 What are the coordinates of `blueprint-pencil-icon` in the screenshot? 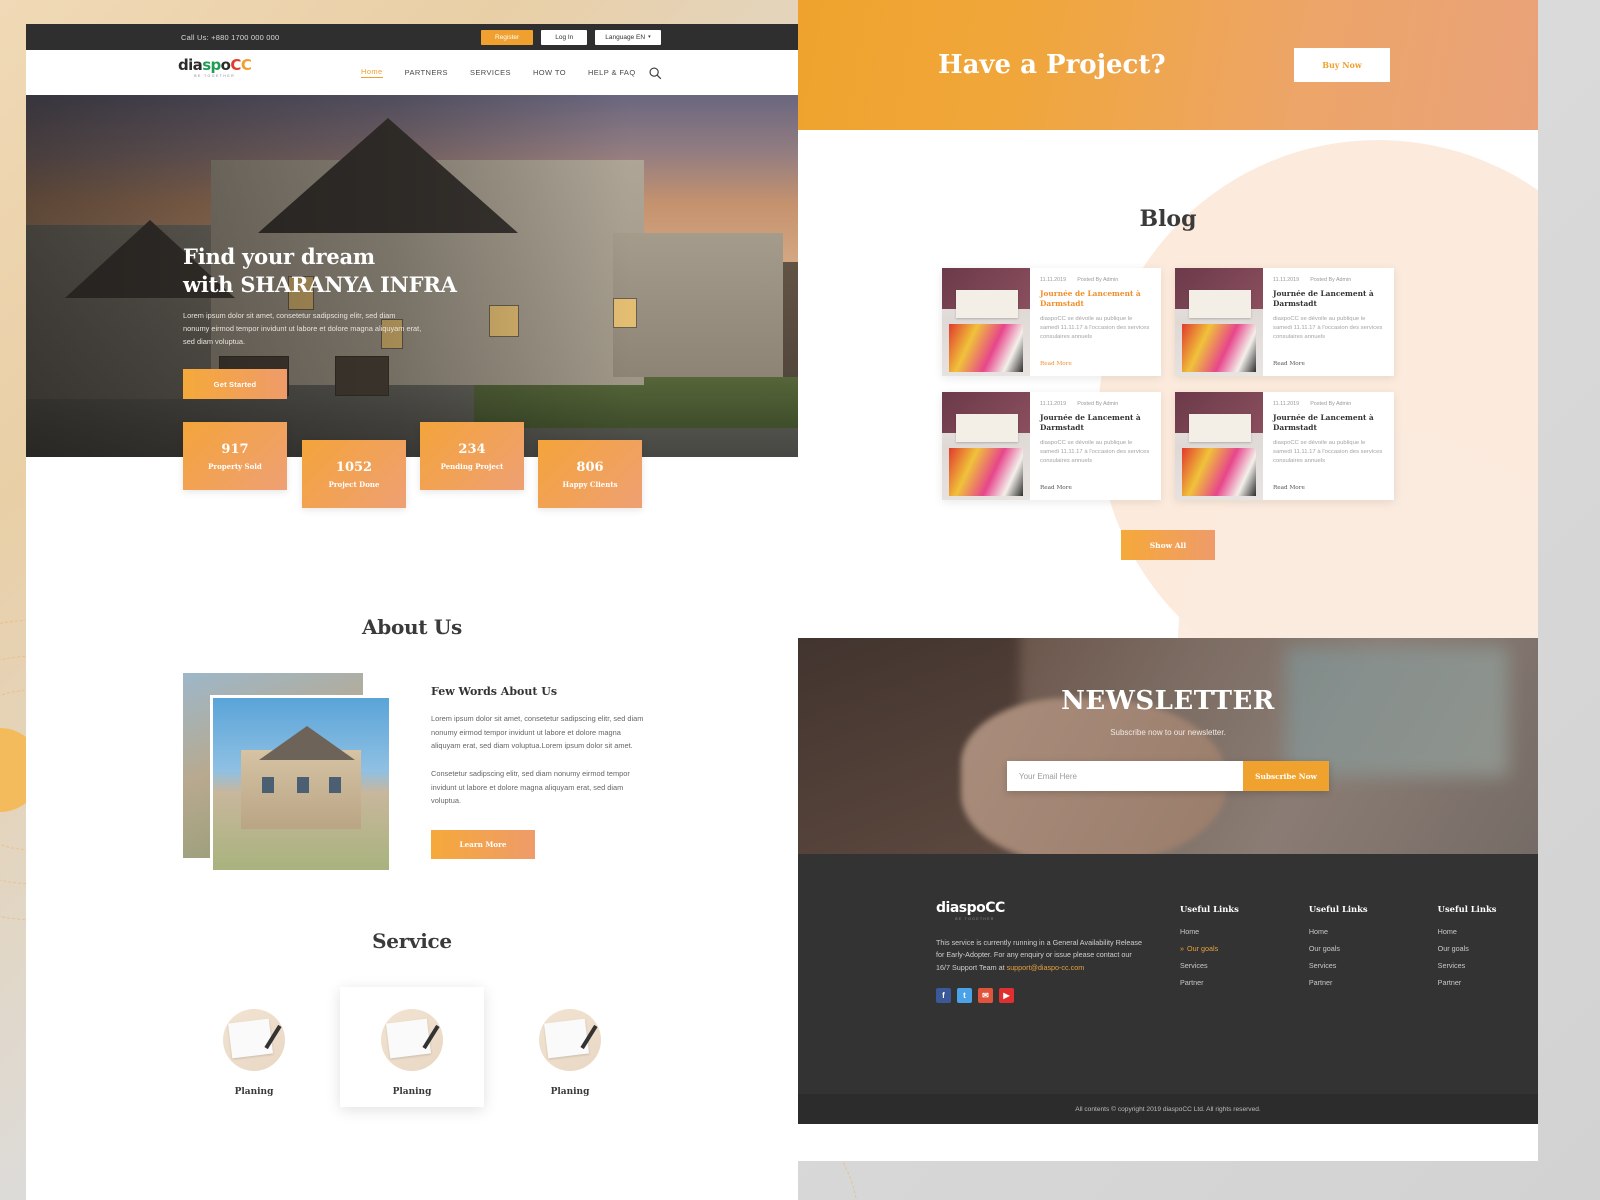 It's located at (412, 1040).